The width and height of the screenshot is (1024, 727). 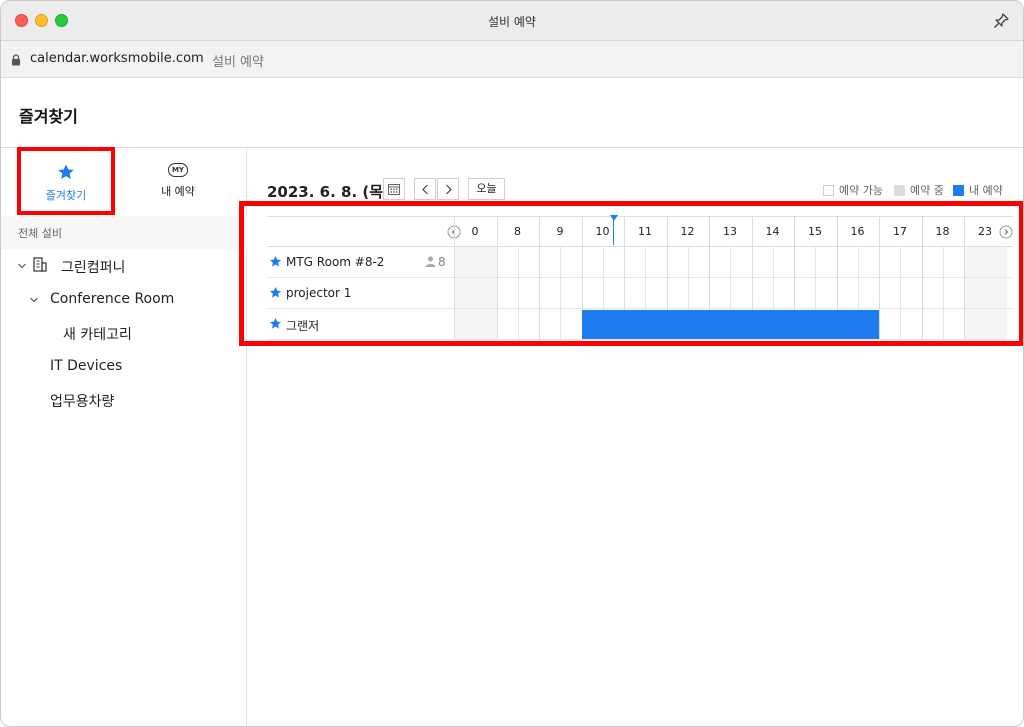 I want to click on pin-icon, so click(x=1001, y=21).